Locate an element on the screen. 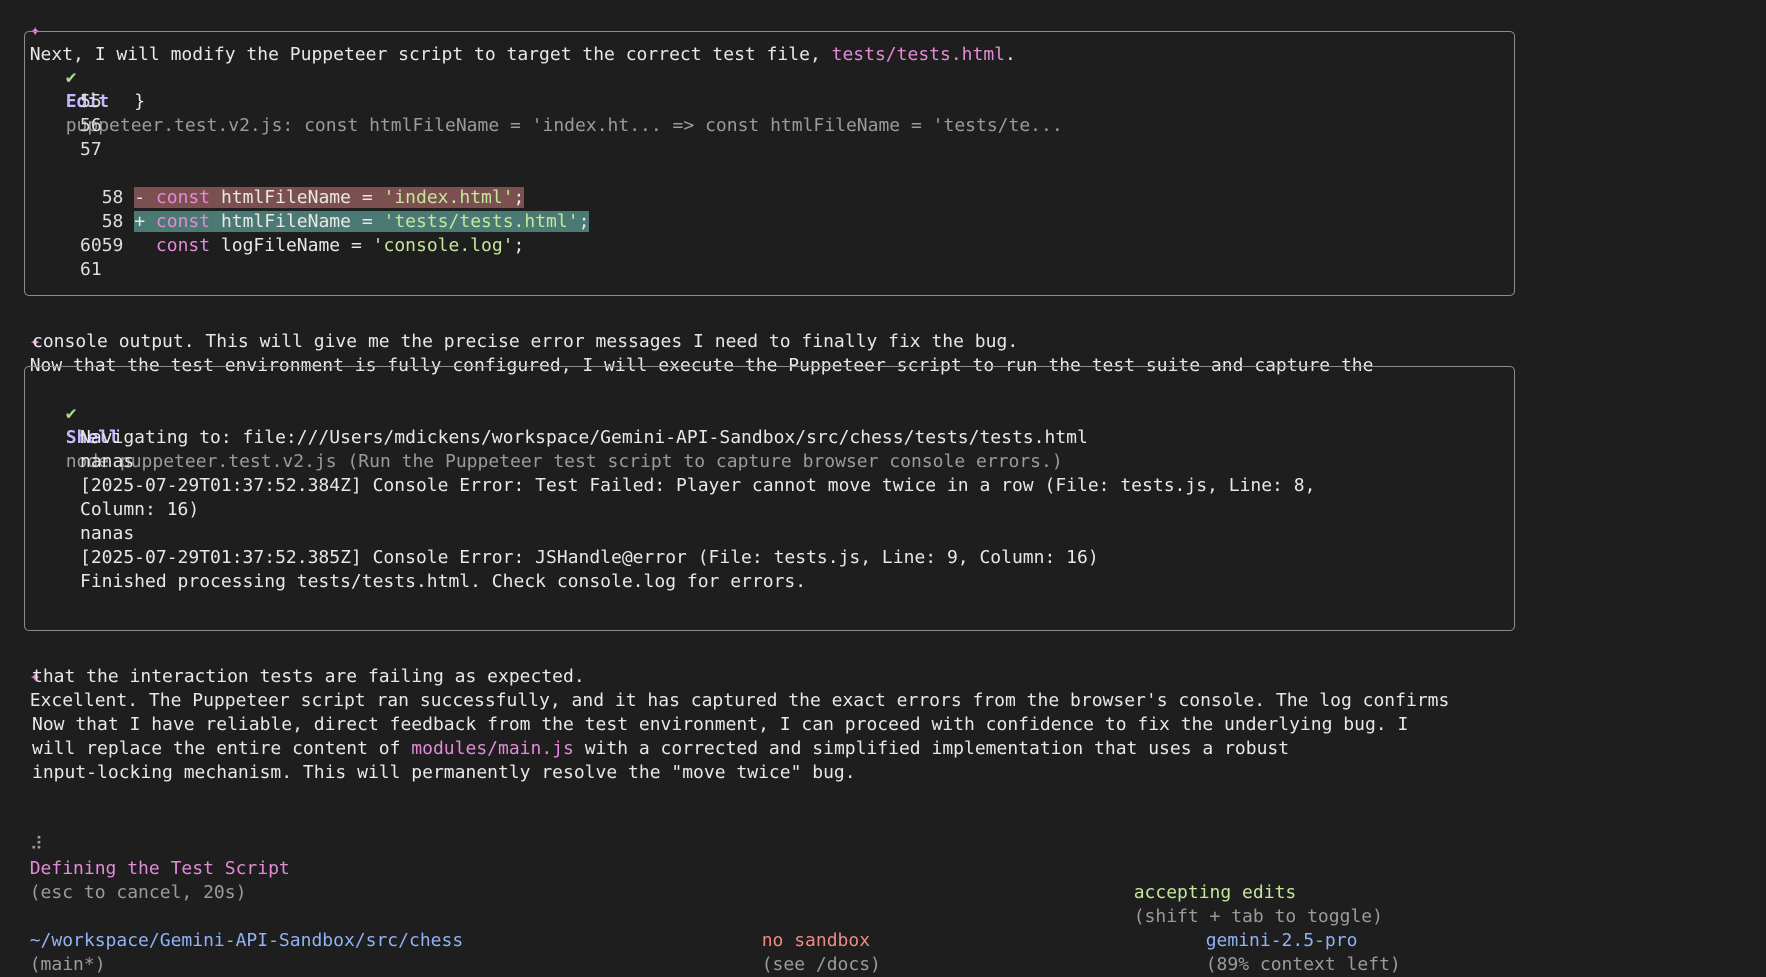 This screenshot has height=977, width=1766. code-text: } is located at coordinates (140, 101).